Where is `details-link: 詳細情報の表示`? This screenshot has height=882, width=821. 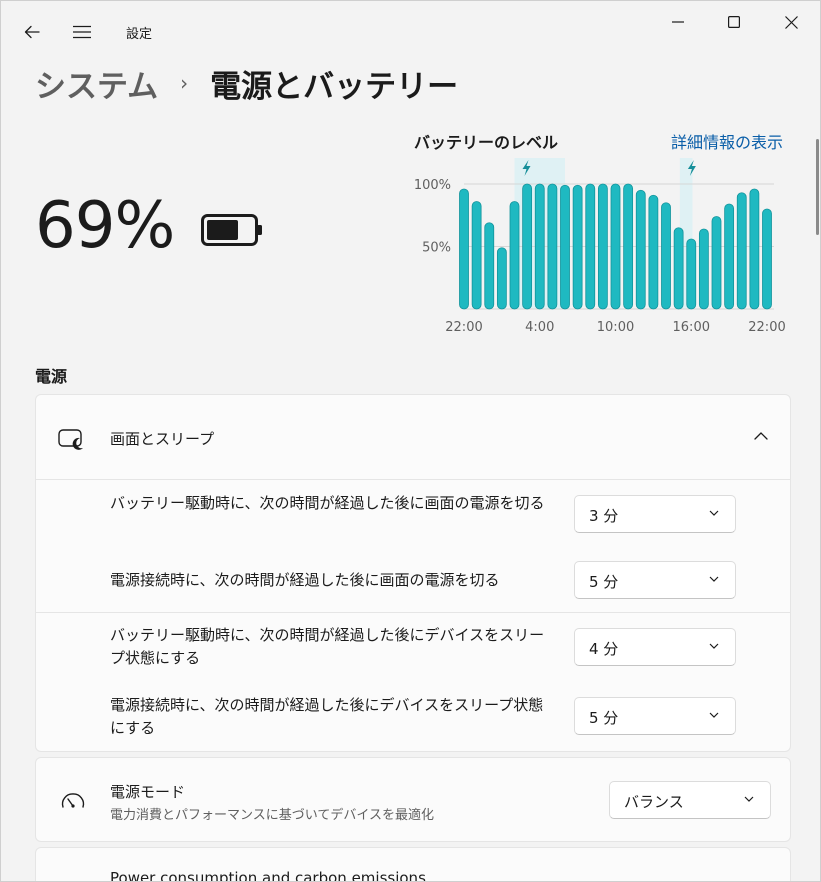
details-link: 詳細情報の表示 is located at coordinates (727, 141).